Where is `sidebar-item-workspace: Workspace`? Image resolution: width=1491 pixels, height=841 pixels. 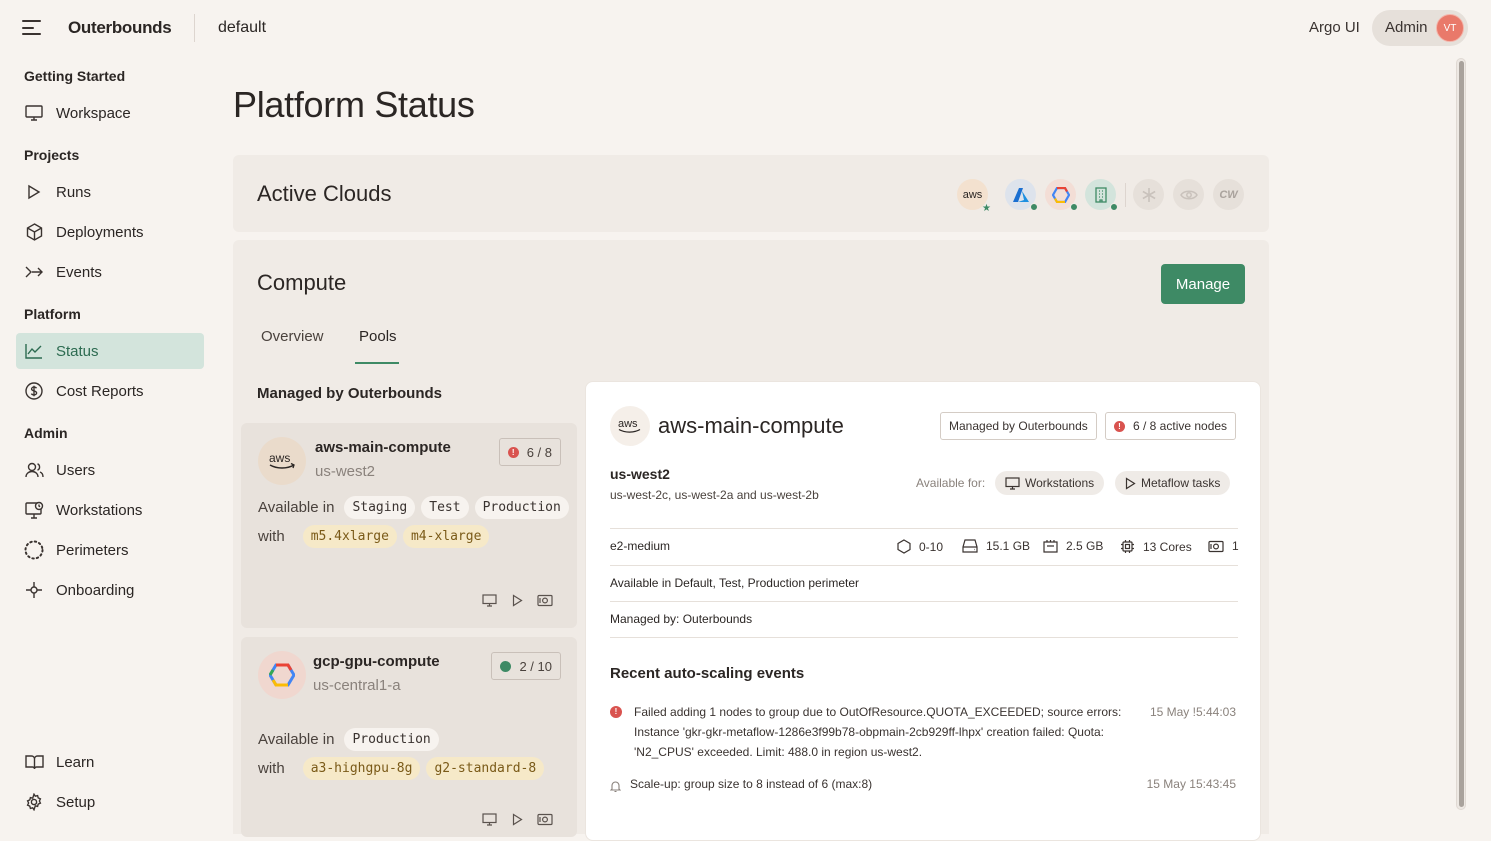
sidebar-item-workspace: Workspace is located at coordinates (110, 113).